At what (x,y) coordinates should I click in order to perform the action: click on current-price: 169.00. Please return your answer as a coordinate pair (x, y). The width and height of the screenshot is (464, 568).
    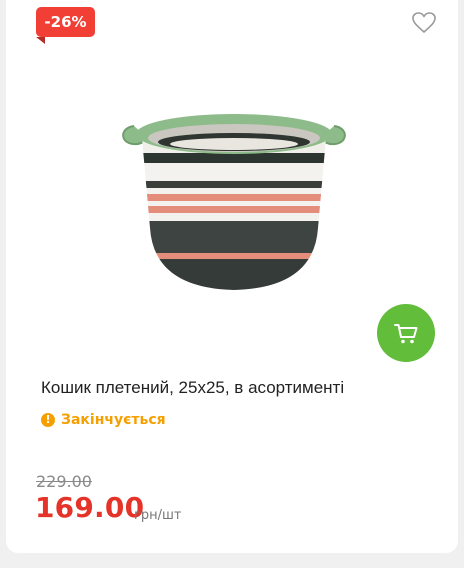
    Looking at the image, I should click on (90, 507).